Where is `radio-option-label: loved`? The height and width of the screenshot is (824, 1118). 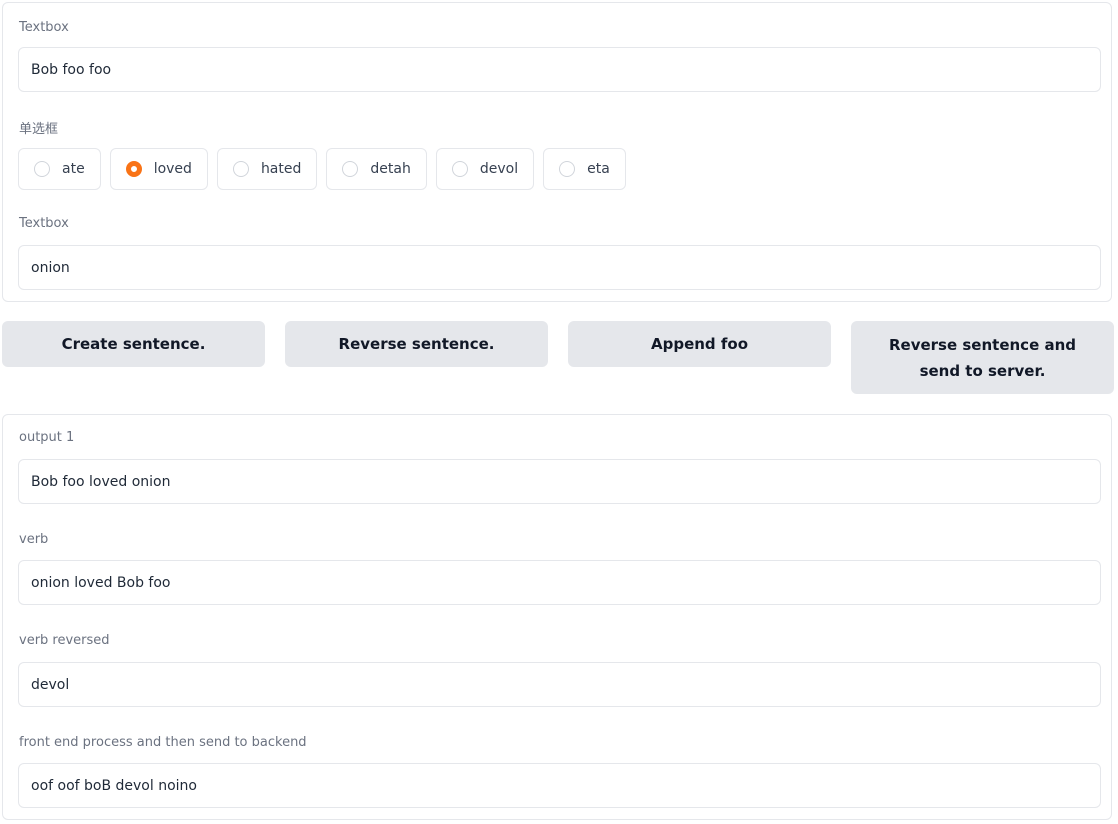
radio-option-label: loved is located at coordinates (172, 169).